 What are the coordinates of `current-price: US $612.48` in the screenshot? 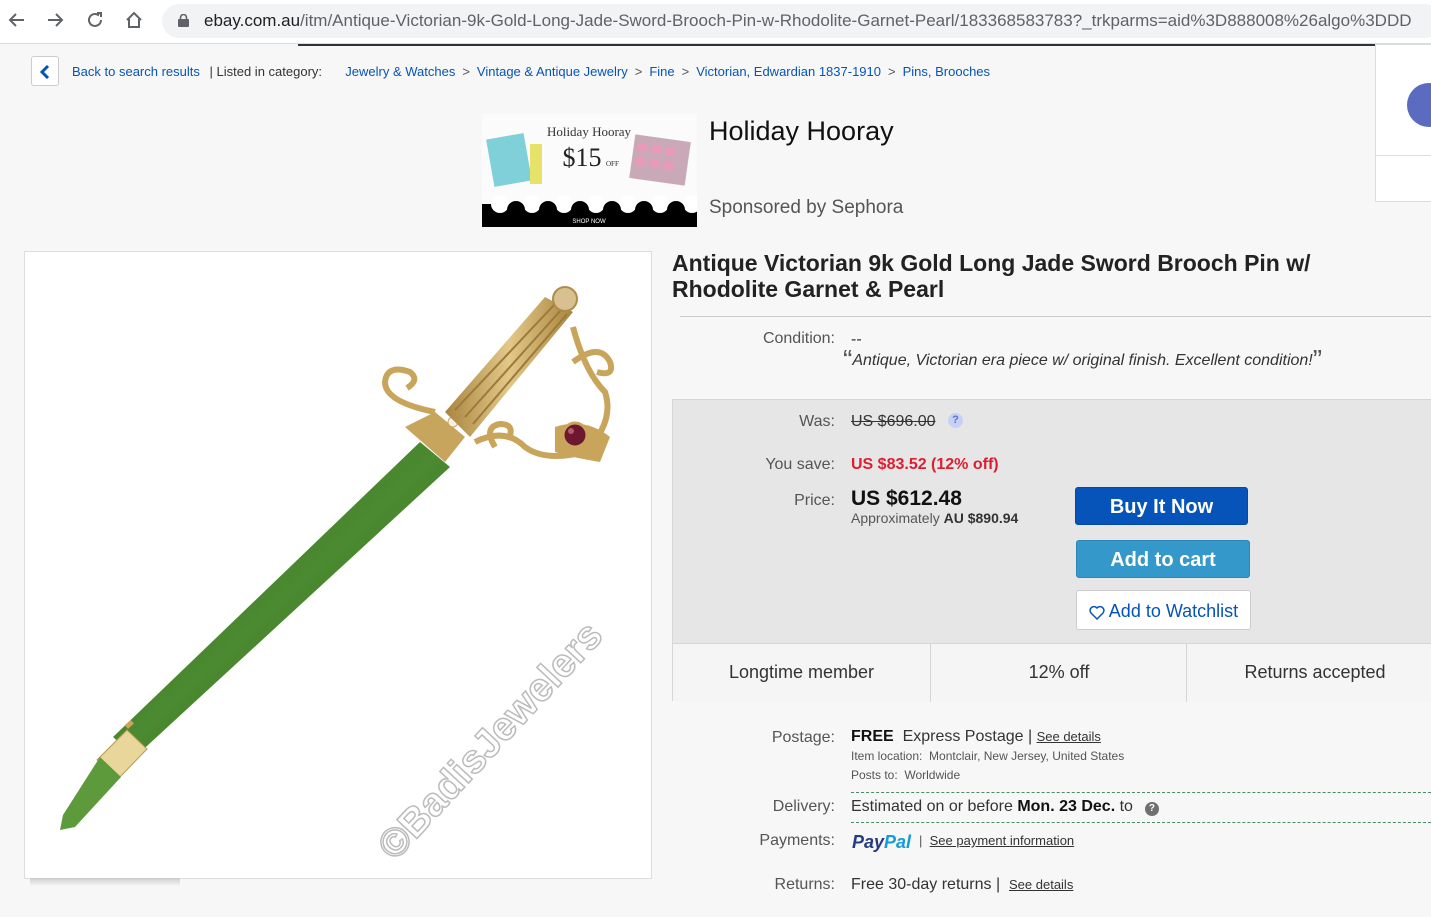 It's located at (906, 498).